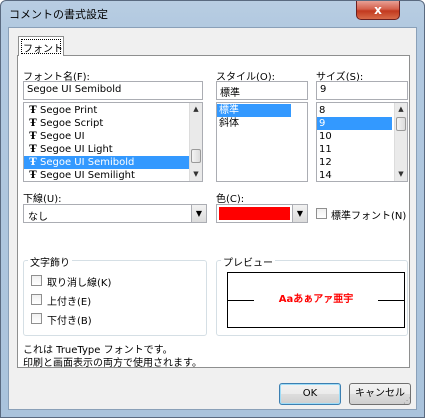 This screenshot has width=425, height=418. I want to click on size-list: 8 9 10 11 12 14 ▲ ▼, so click(362, 142).